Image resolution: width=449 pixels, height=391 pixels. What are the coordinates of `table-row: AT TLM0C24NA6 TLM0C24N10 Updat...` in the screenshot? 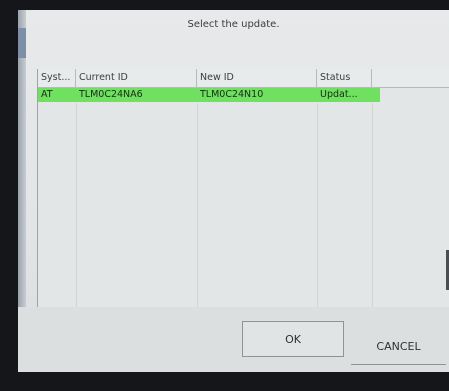 It's located at (209, 95).